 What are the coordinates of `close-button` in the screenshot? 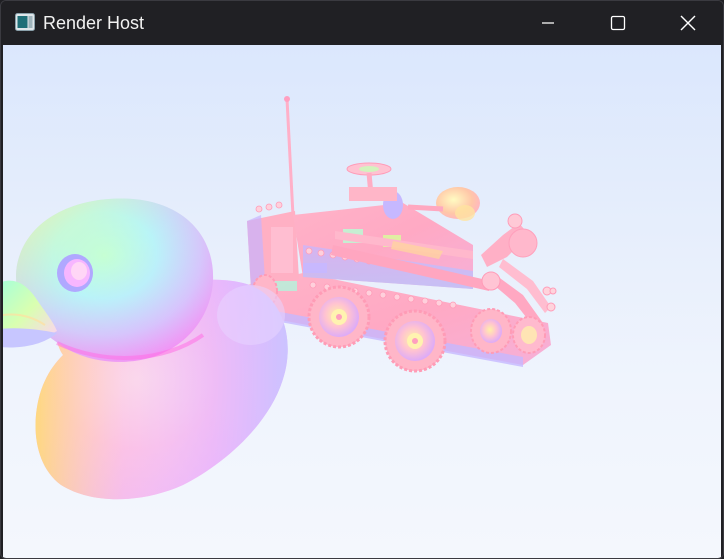 It's located at (688, 23).